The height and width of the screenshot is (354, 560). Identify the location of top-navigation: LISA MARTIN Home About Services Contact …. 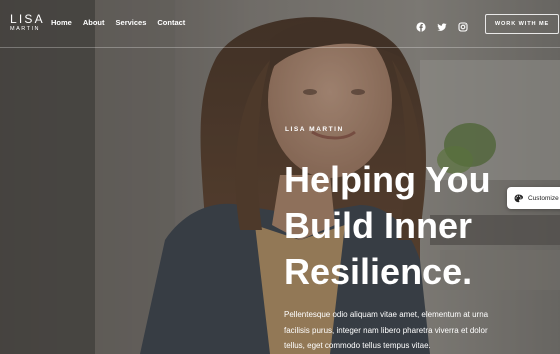
(280, 24).